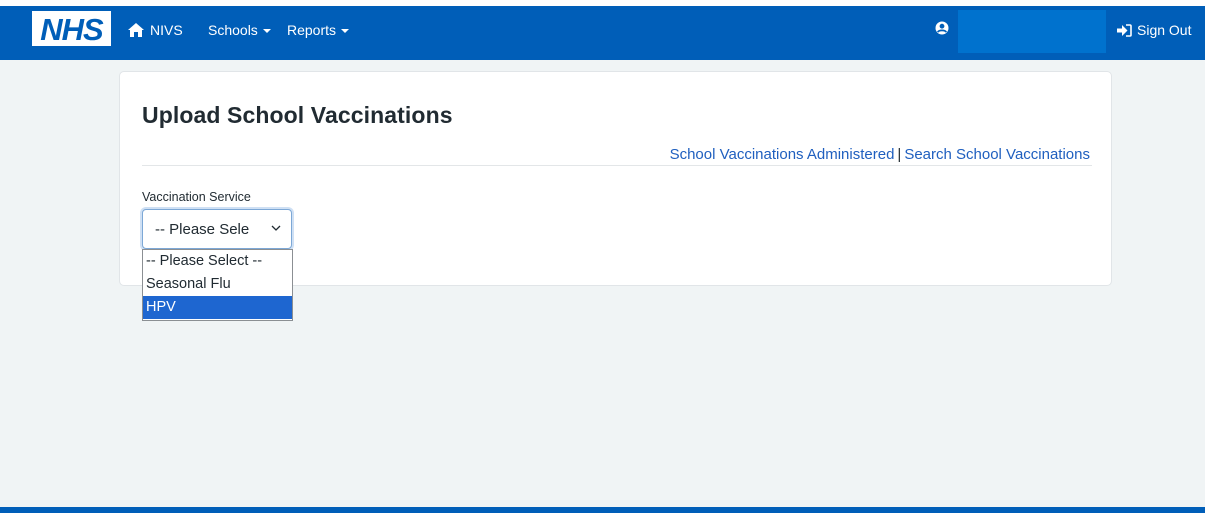  I want to click on search-school-vaccinations-link: Search School Vaccinations, so click(997, 154).